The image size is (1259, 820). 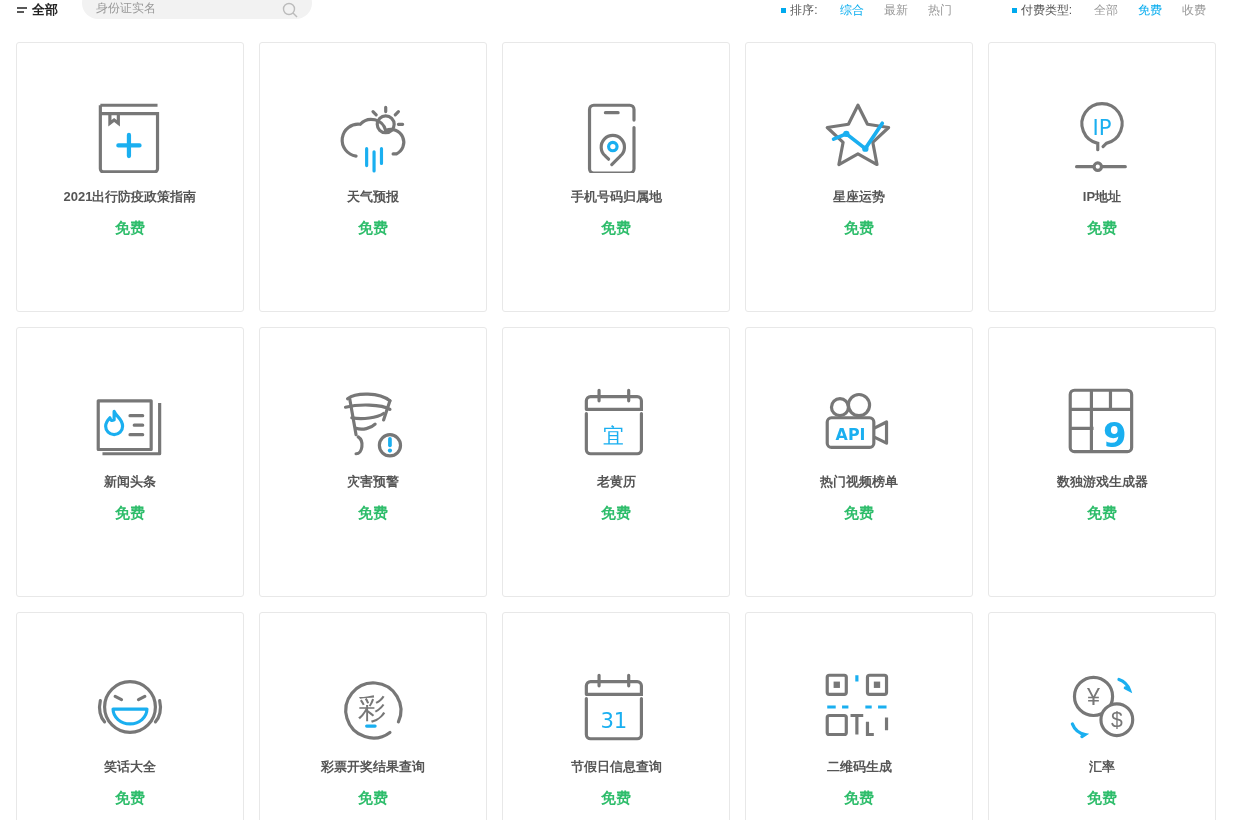 What do you see at coordinates (616, 716) in the screenshot?
I see `api-card: 31 节假日信息查询 免费` at bounding box center [616, 716].